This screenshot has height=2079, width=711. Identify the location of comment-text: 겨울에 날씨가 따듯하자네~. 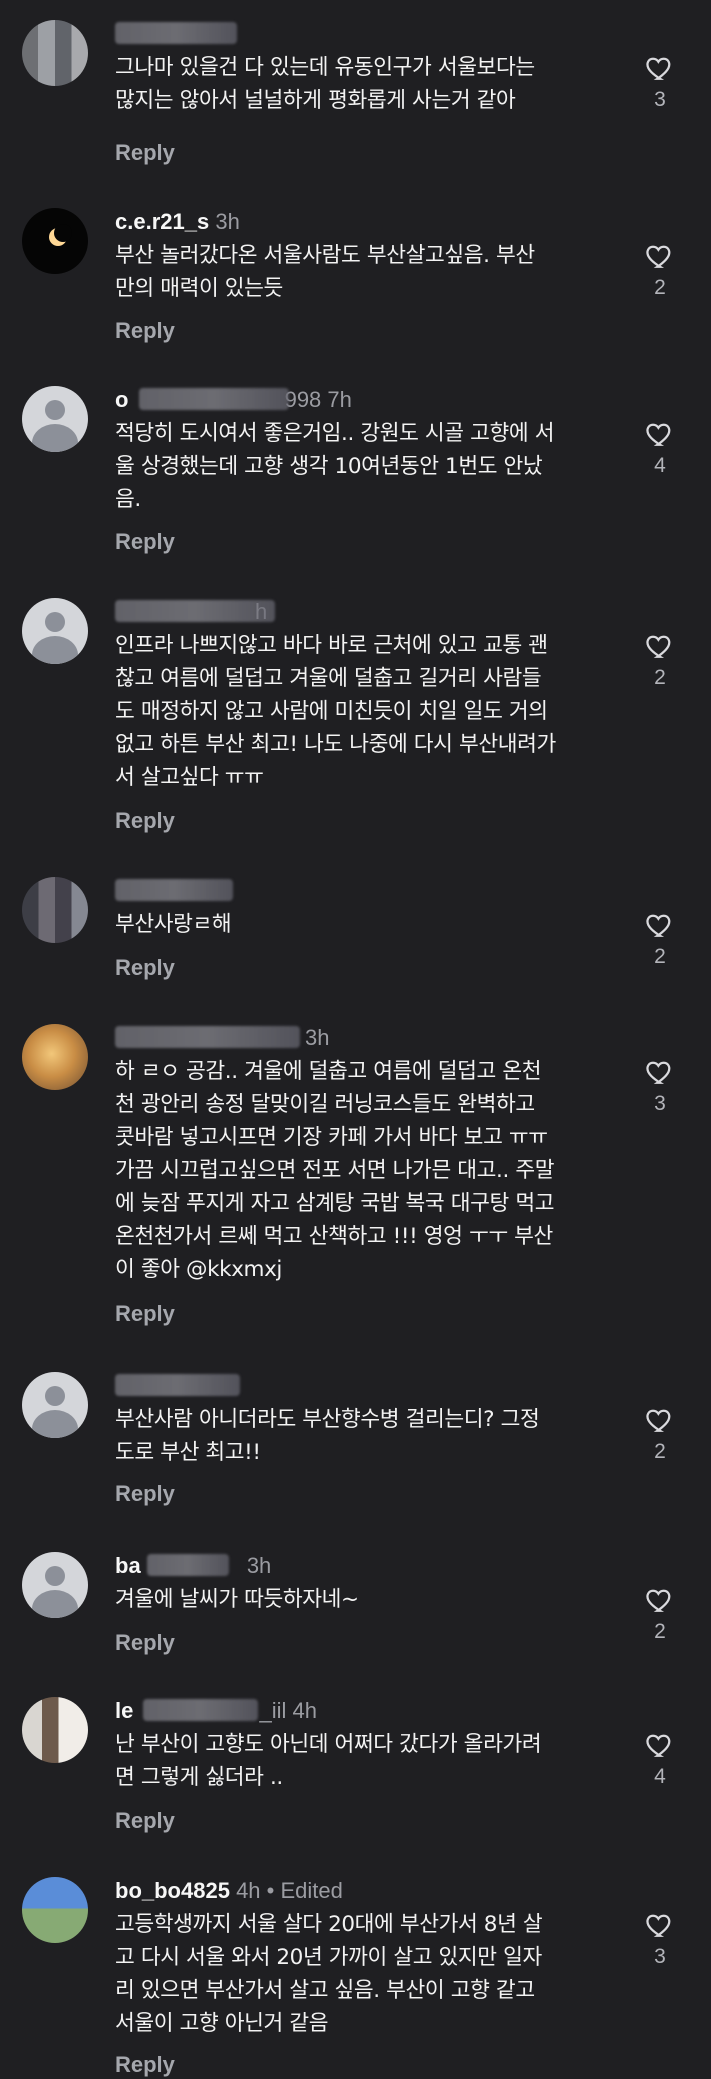
(237, 1599).